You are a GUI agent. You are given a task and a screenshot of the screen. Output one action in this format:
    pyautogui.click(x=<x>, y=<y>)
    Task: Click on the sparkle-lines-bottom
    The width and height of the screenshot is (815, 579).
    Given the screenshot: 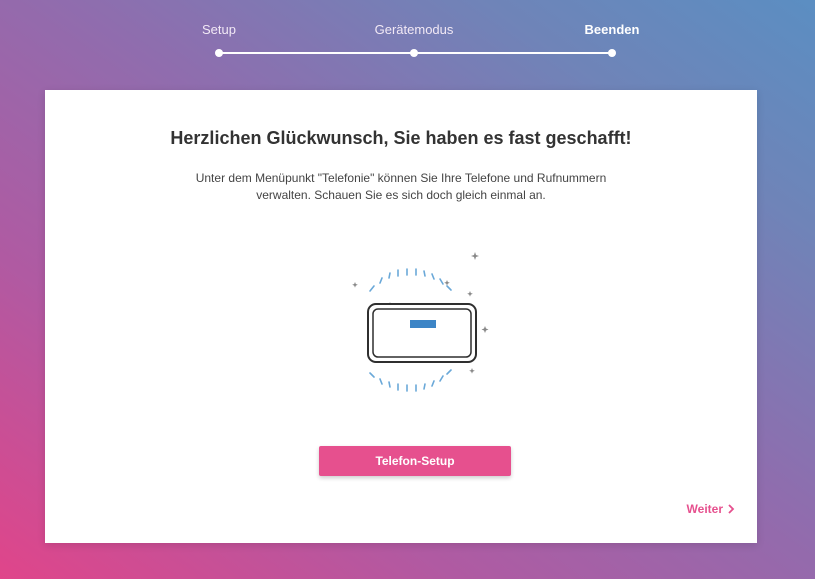 What is the action you would take?
    pyautogui.click(x=410, y=380)
    